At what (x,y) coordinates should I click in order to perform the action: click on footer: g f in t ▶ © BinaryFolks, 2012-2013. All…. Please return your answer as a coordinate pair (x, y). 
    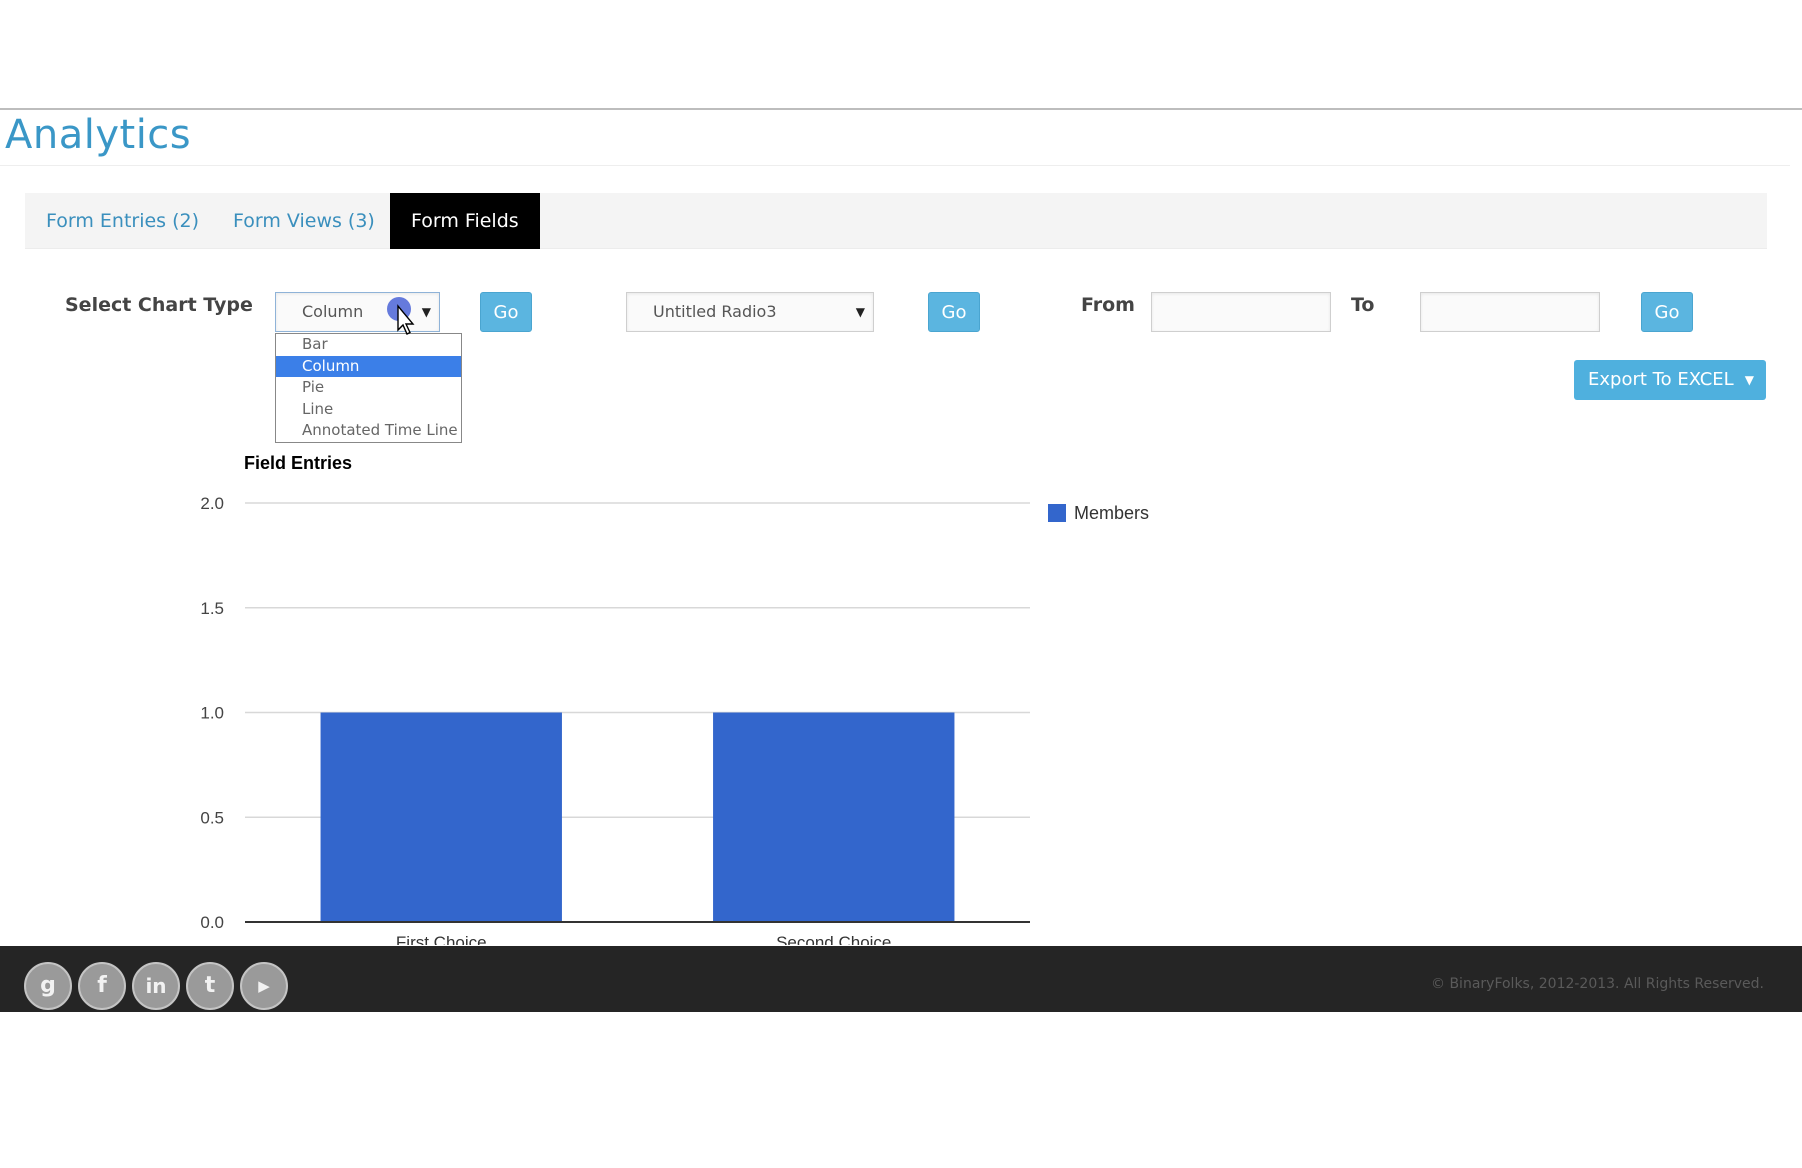
    Looking at the image, I should click on (901, 979).